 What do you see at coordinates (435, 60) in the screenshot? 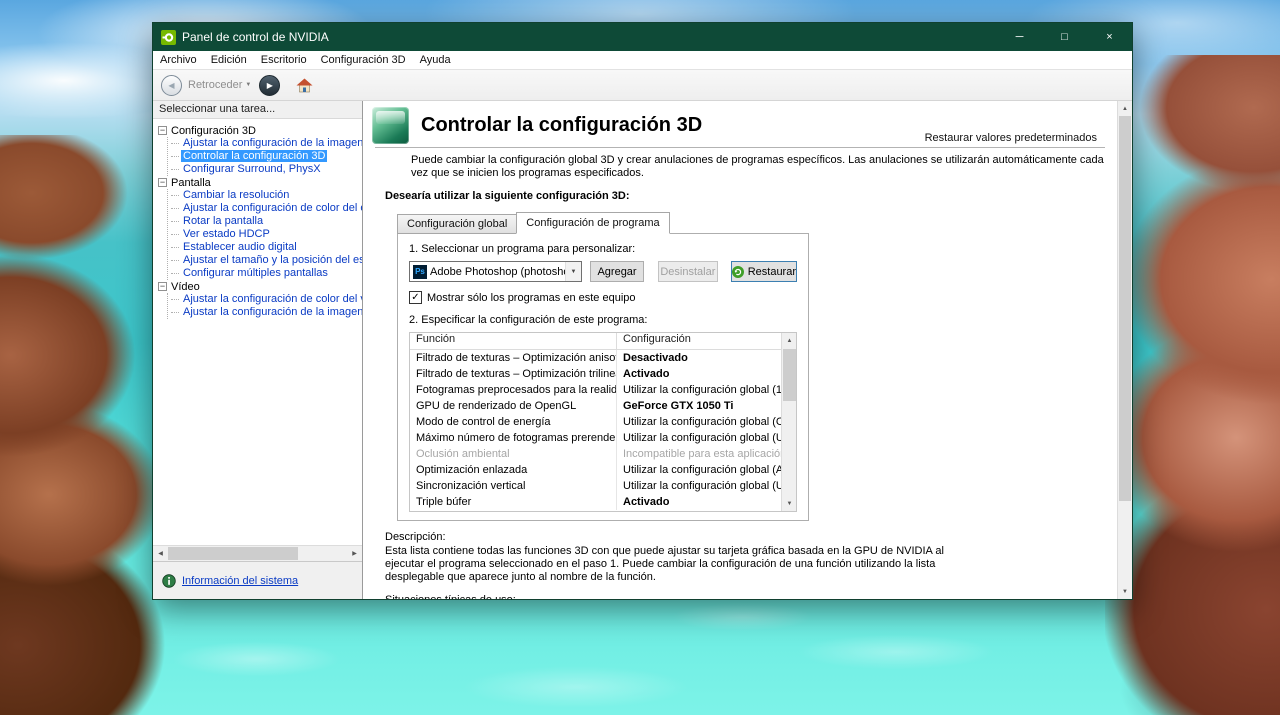
I see `menu-ayuda: Ayuda` at bounding box center [435, 60].